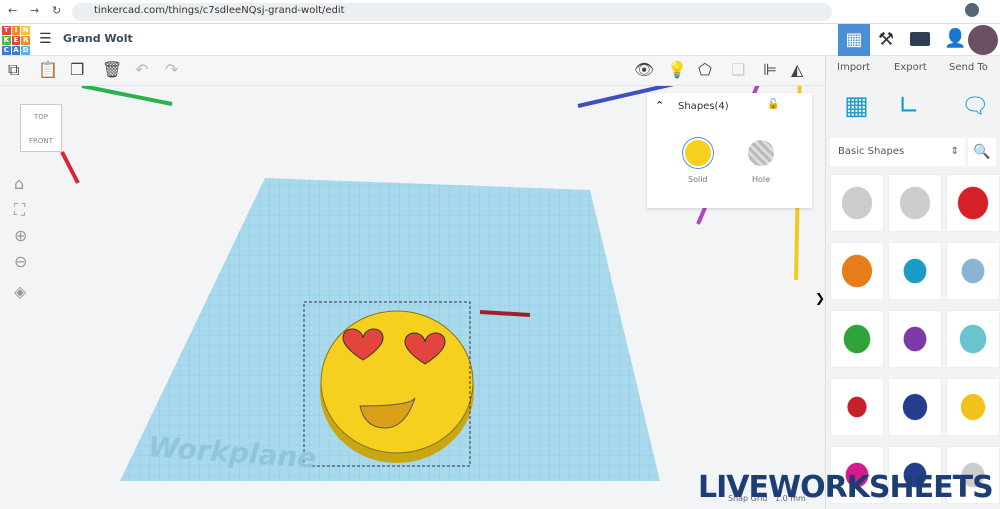  I want to click on bricks-icon, so click(920, 39).